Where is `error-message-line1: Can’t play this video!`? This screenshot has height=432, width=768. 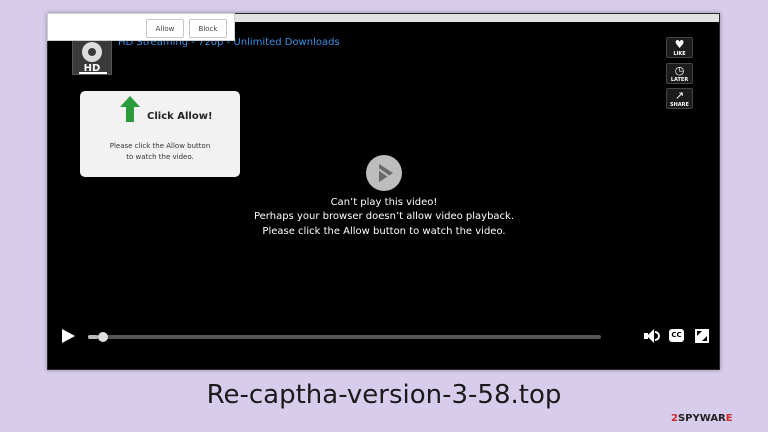
error-message-line1: Can’t play this video! is located at coordinates (384, 202).